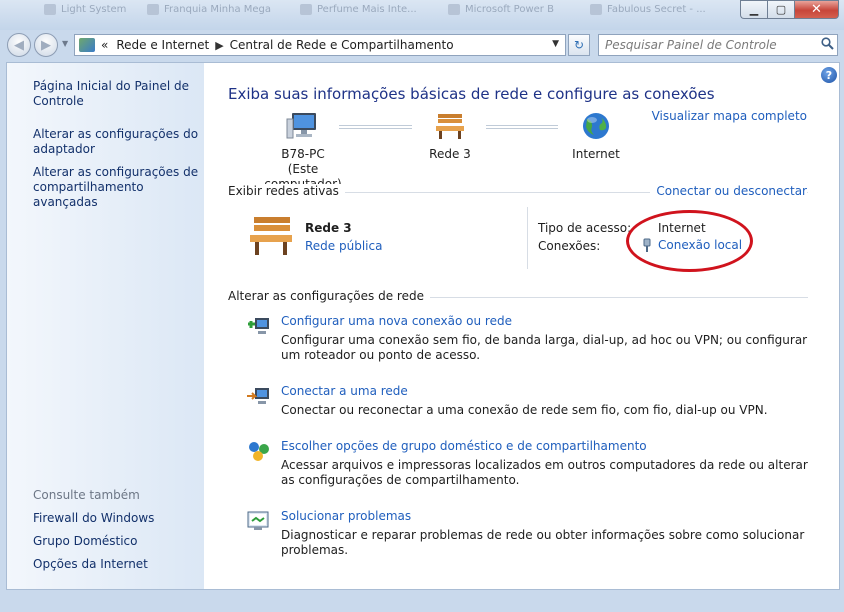  Describe the element at coordinates (728, 191) in the screenshot. I see `connect-disconnect-link: Conectar ou desconectar` at that location.